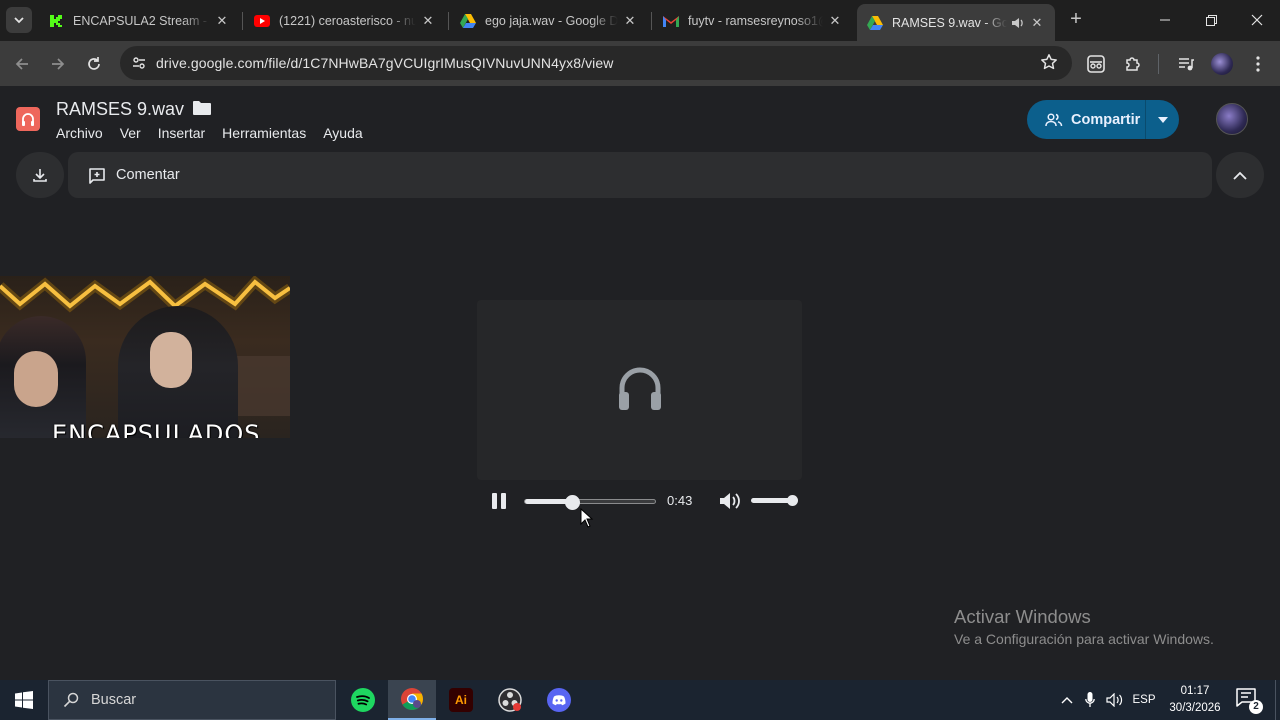  Describe the element at coordinates (1022, 616) in the screenshot. I see `watermark-title: Activar Windows` at that location.